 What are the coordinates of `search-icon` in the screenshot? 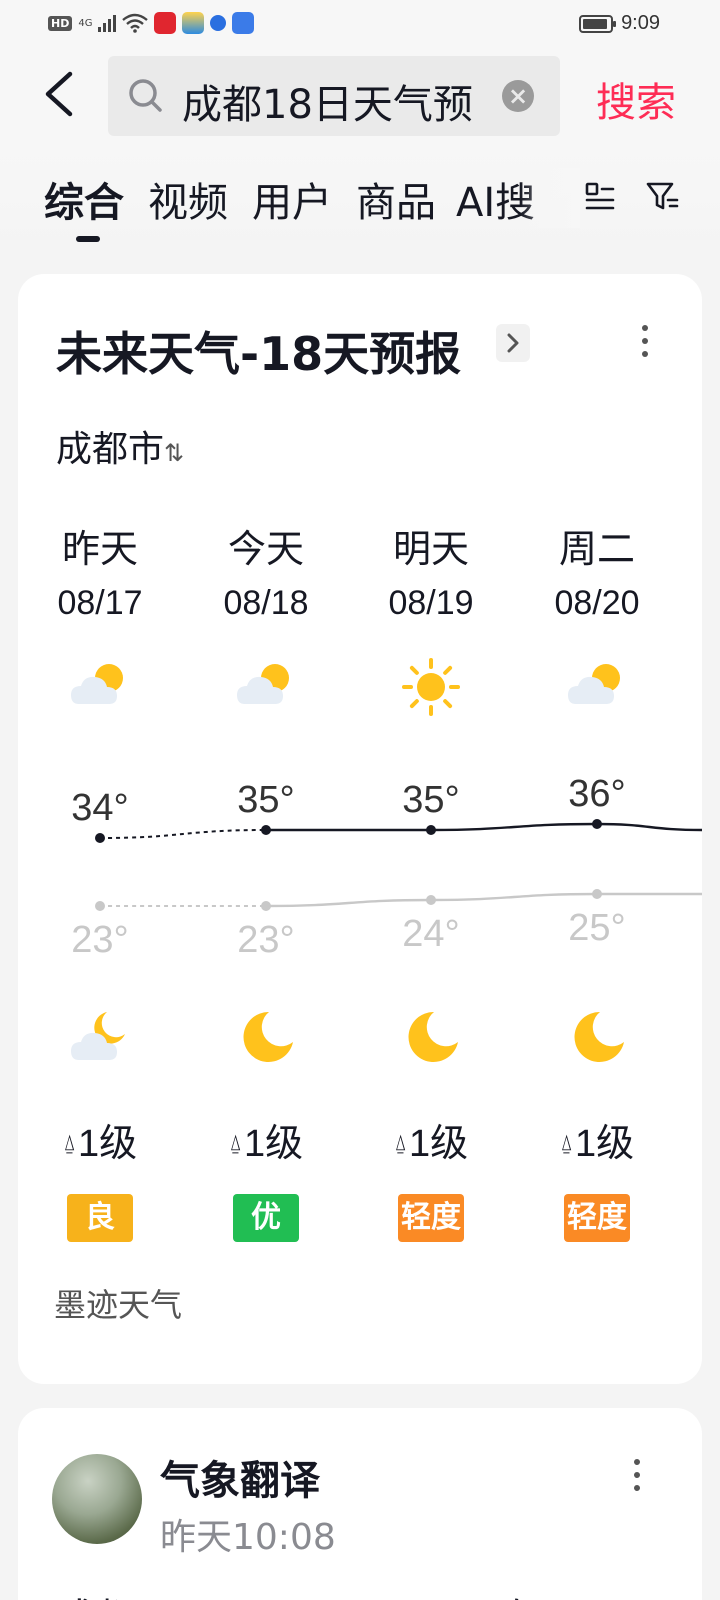 It's located at (145, 95).